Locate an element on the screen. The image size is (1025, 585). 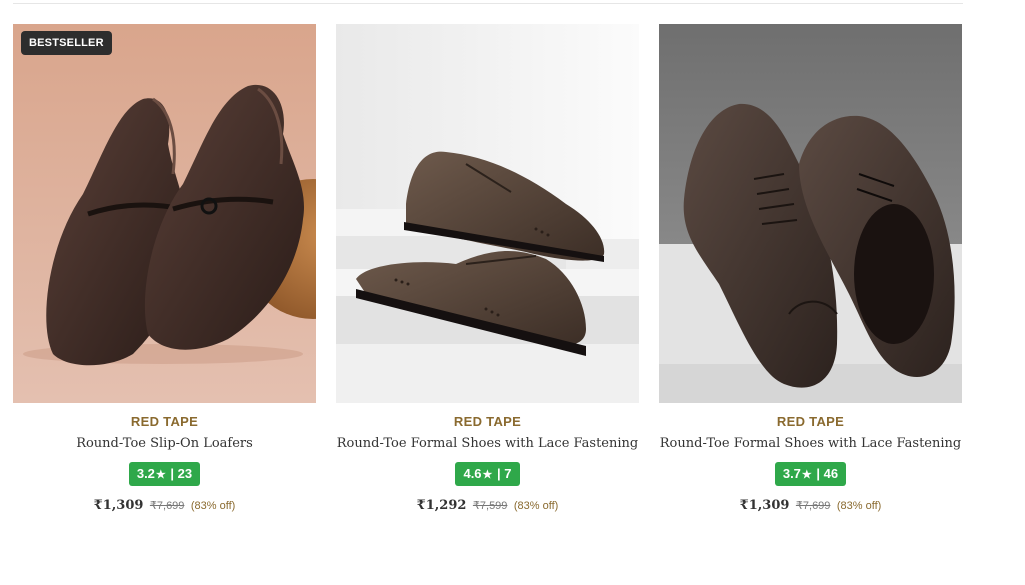
rating-count: 23 is located at coordinates (185, 473).